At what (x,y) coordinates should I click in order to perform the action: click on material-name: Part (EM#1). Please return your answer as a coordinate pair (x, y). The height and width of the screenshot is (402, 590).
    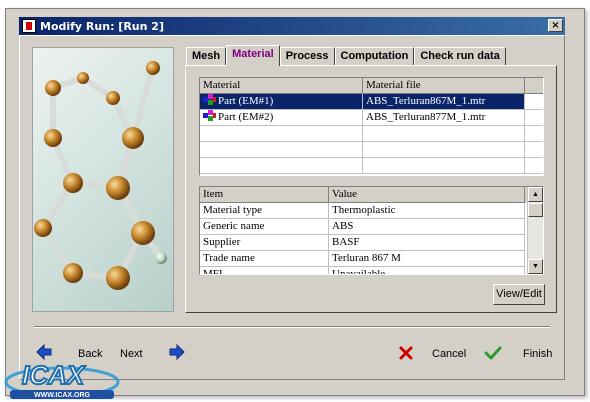
    Looking at the image, I should click on (246, 101).